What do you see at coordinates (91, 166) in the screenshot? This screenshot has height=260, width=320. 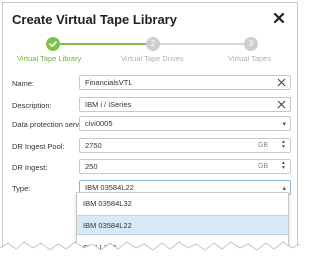 I see `ingest-value: 250` at bounding box center [91, 166].